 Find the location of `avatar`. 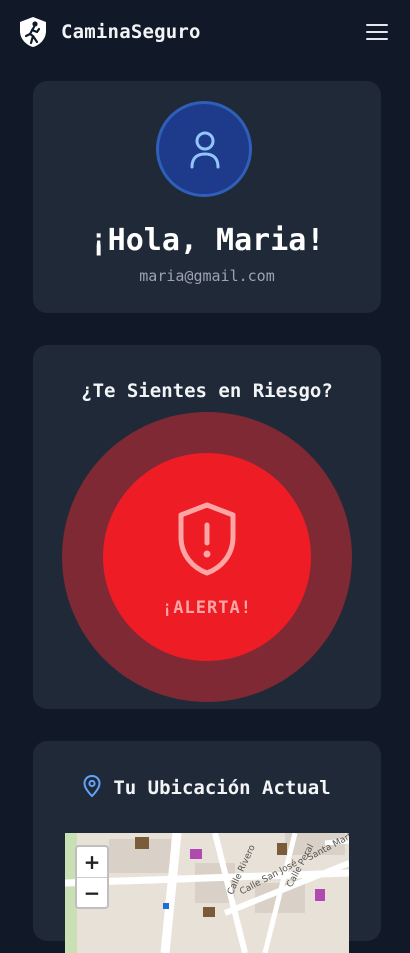

avatar is located at coordinates (204, 149).